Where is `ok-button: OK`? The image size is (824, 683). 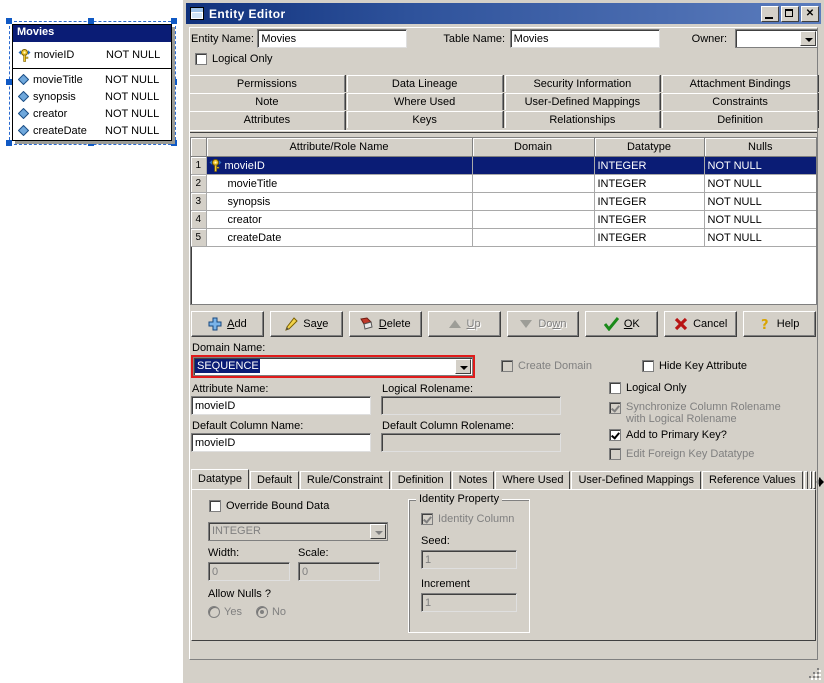
ok-button: OK is located at coordinates (622, 324).